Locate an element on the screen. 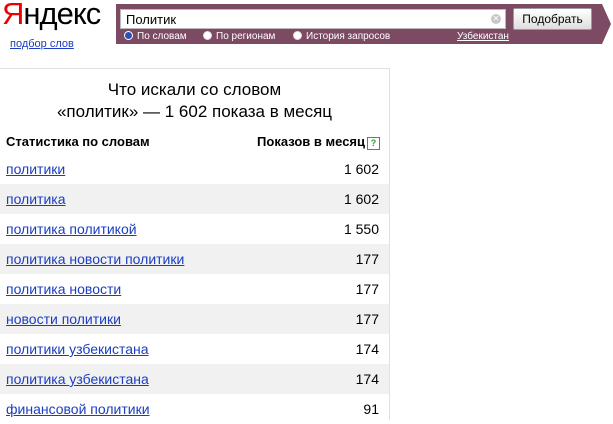  logo-letter: Я is located at coordinates (13, 15).